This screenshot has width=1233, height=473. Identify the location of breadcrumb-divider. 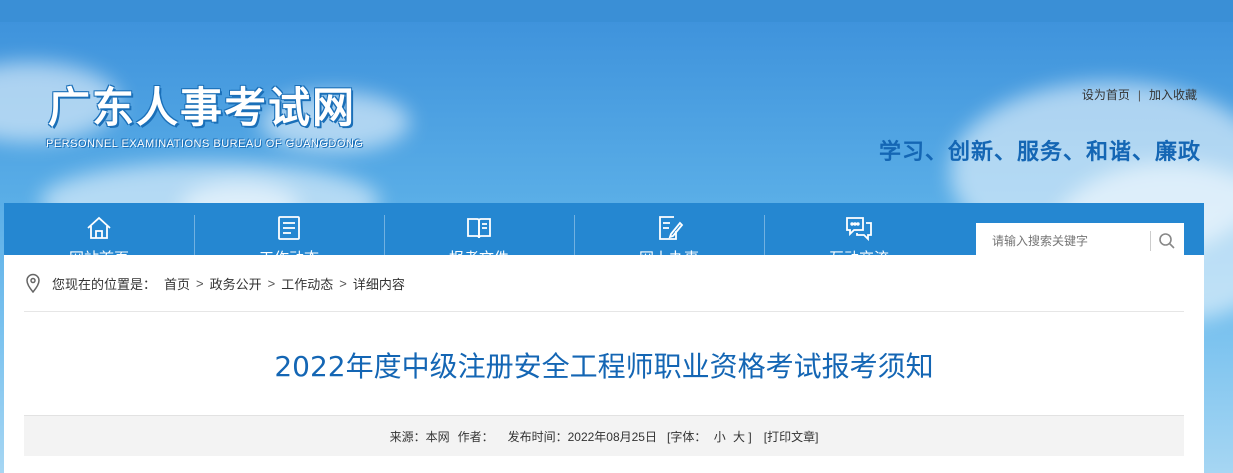
(604, 311).